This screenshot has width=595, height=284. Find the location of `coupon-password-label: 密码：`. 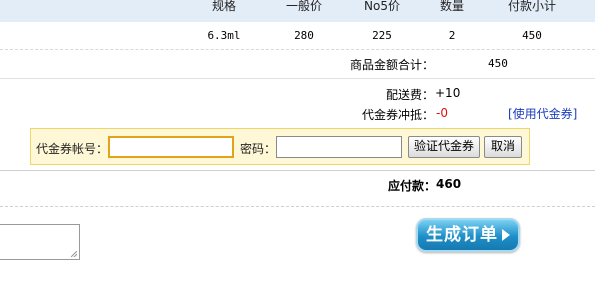

coupon-password-label: 密码： is located at coordinates (258, 149).